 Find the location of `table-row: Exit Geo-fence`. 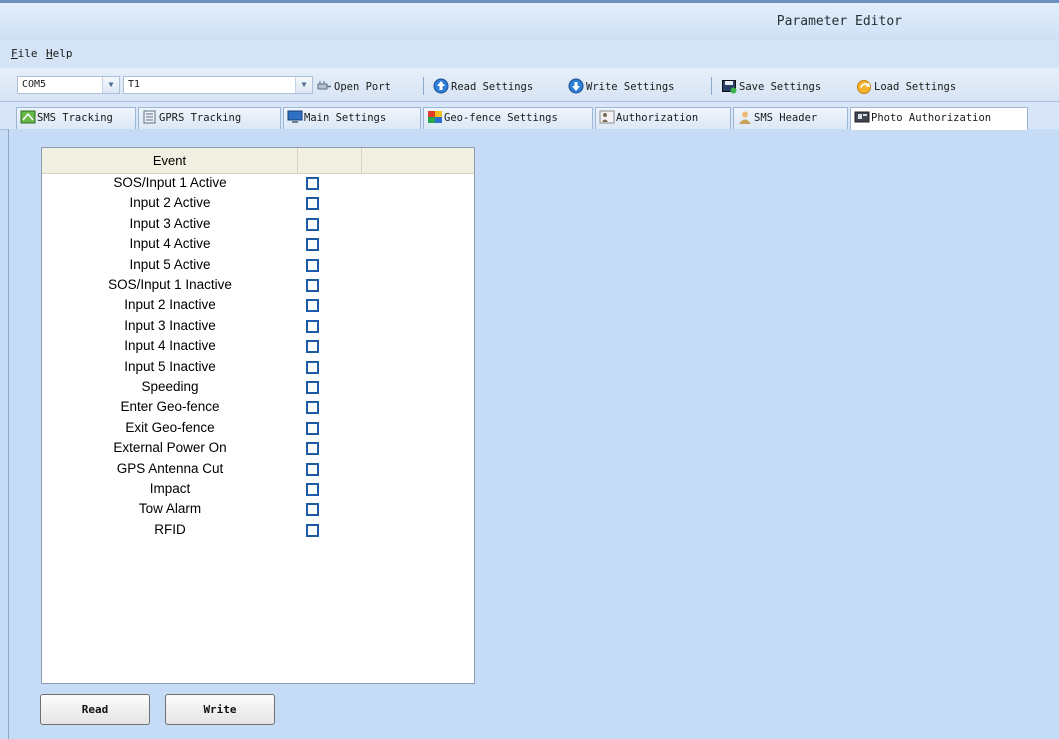

table-row: Exit Geo-fence is located at coordinates (258, 429).